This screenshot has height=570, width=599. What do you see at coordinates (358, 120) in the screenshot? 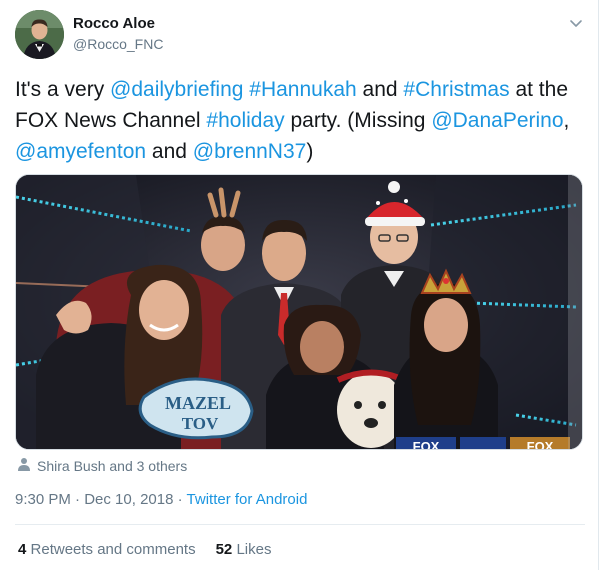
I see `tweet-text-segment: party. (Missing` at bounding box center [358, 120].